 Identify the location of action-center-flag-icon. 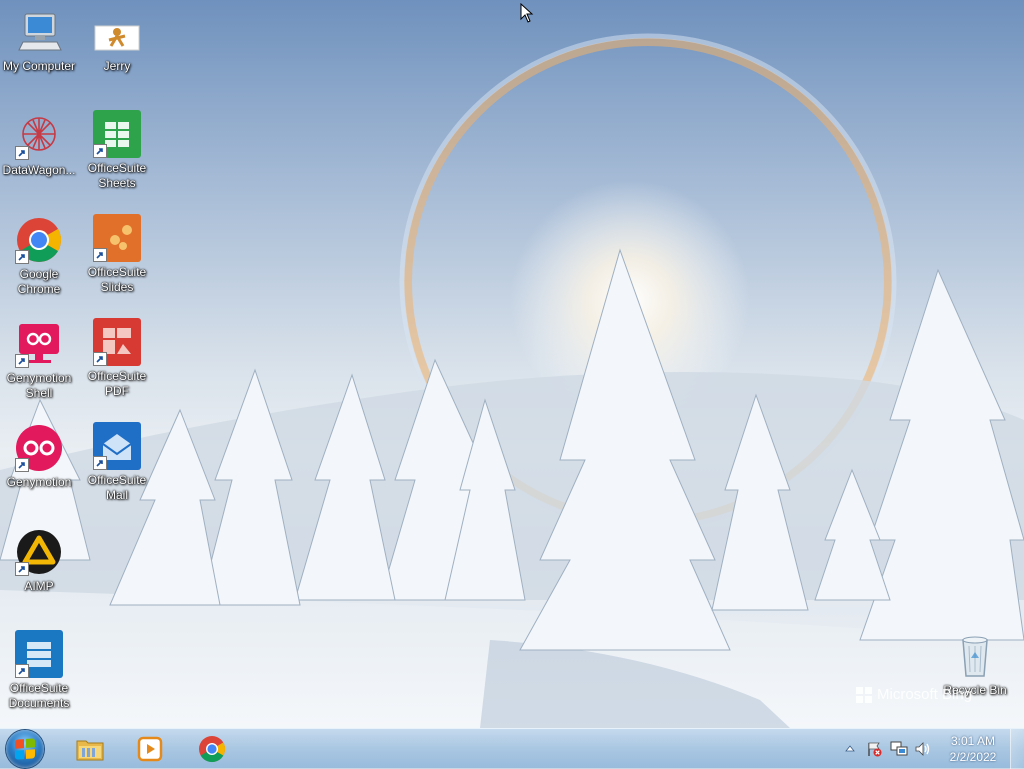
(874, 749).